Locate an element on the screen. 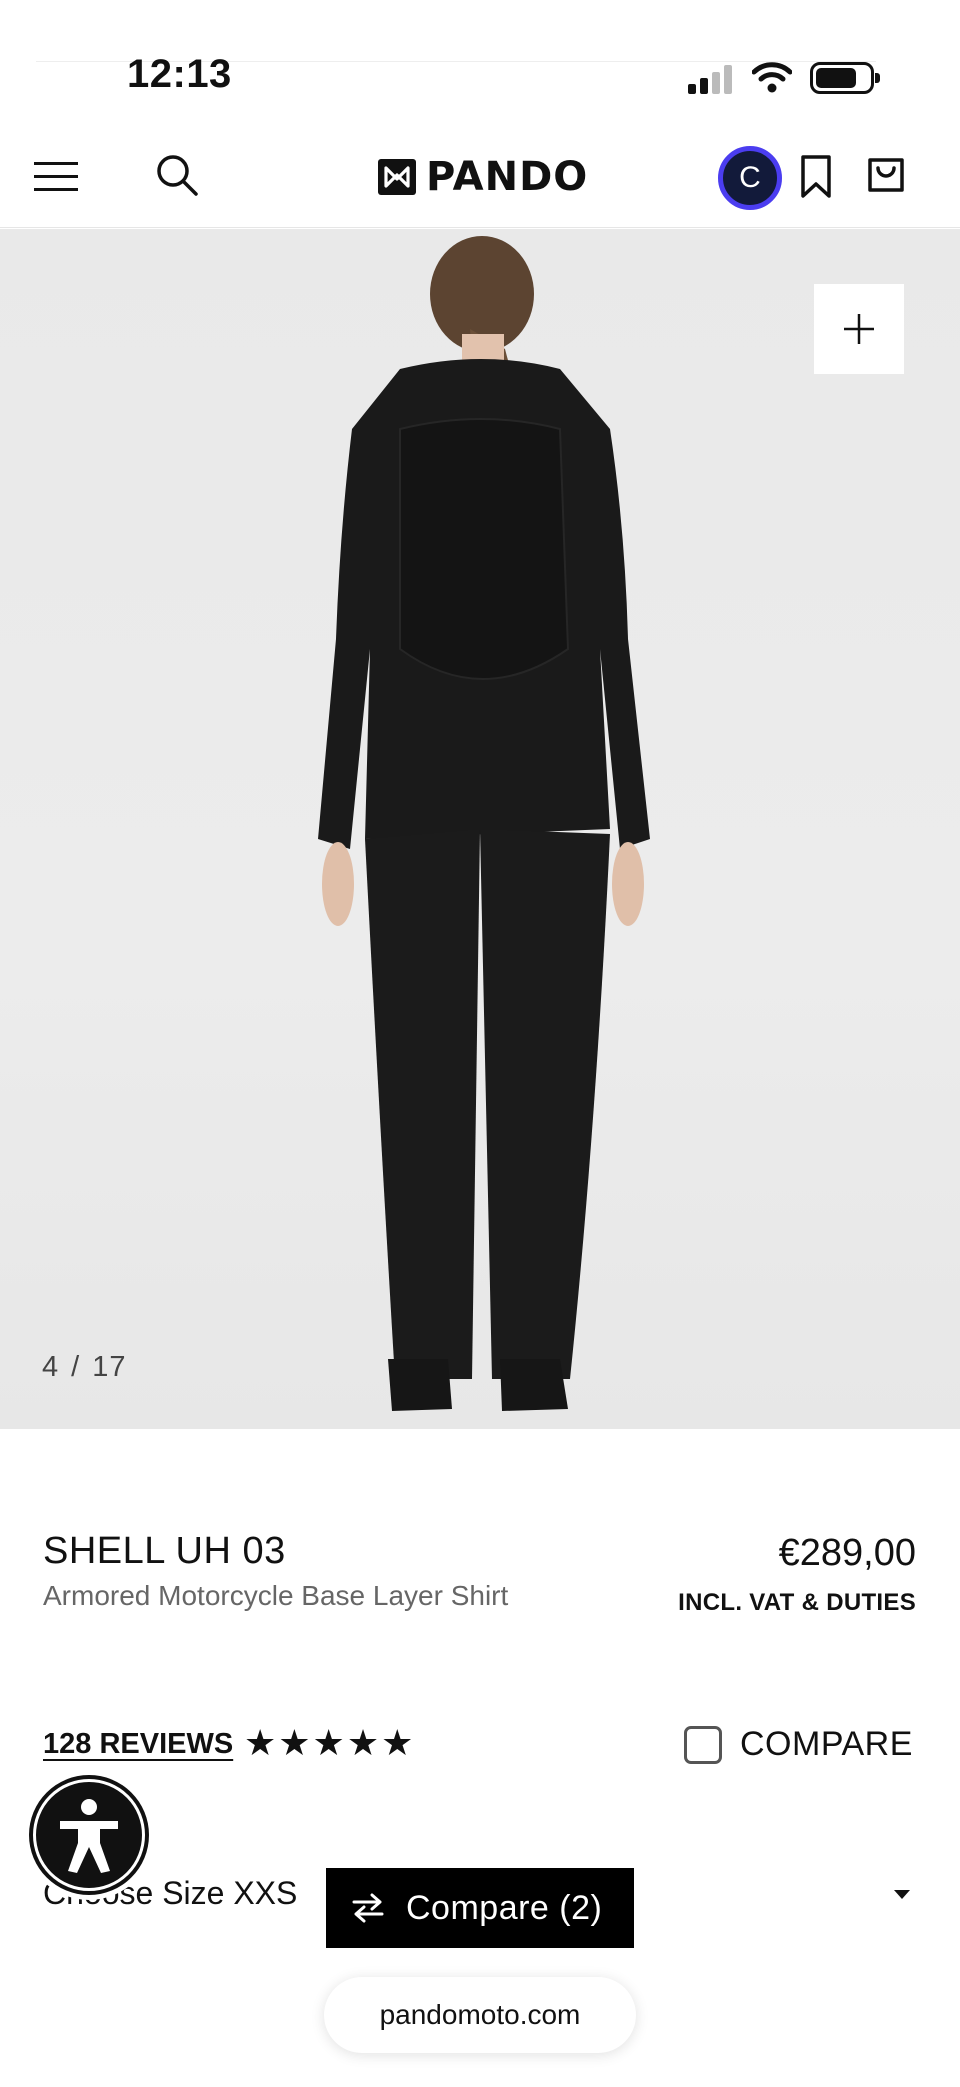 The image size is (960, 2087). size-selected-value: XXS is located at coordinates (265, 1893).